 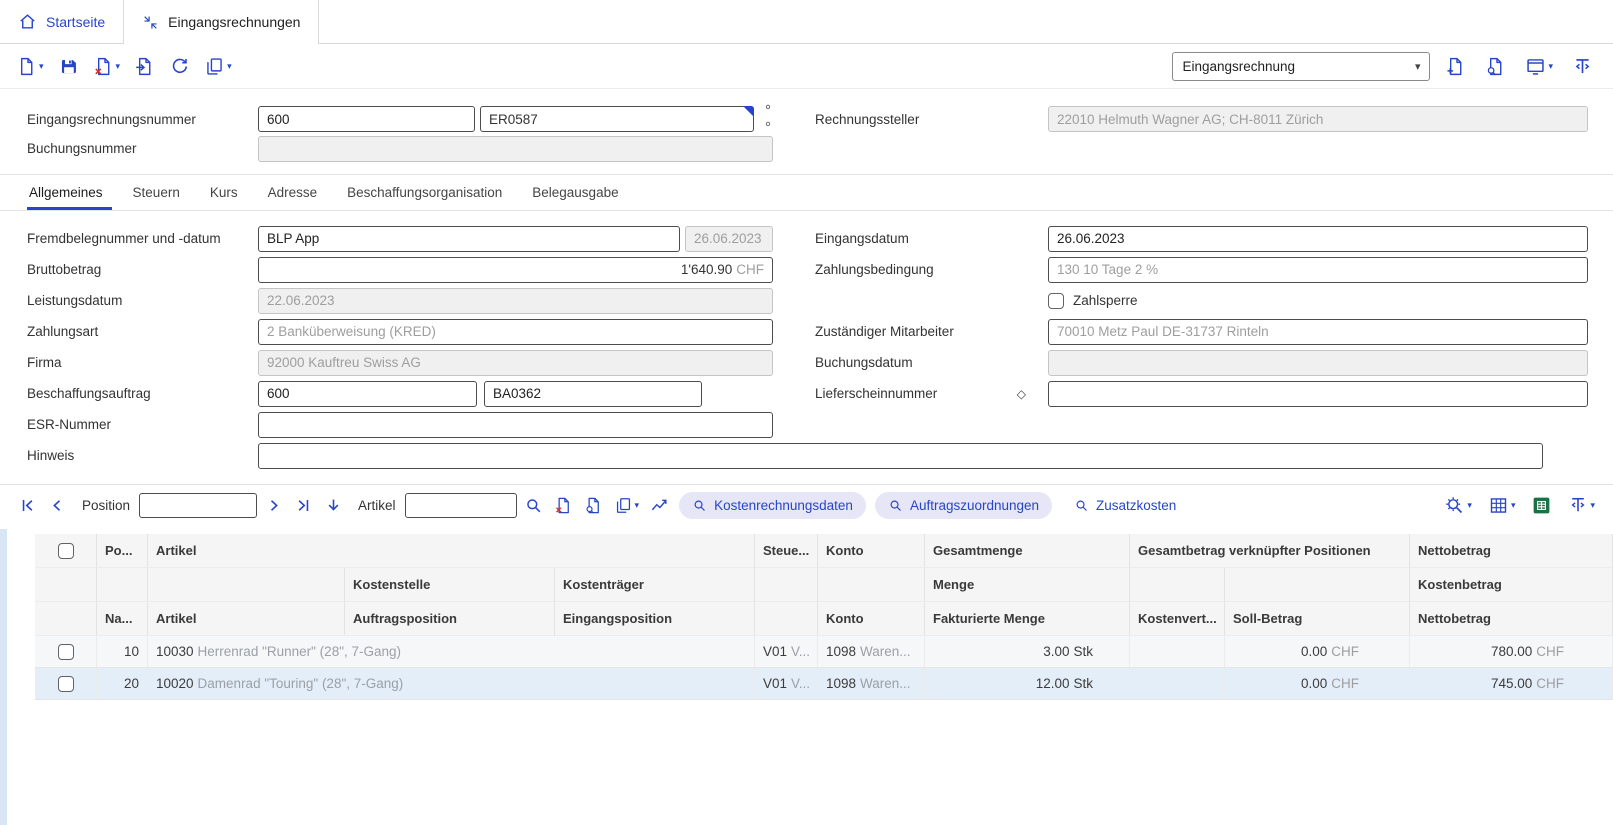 I want to click on buchungsnummer-input, so click(x=515, y=148).